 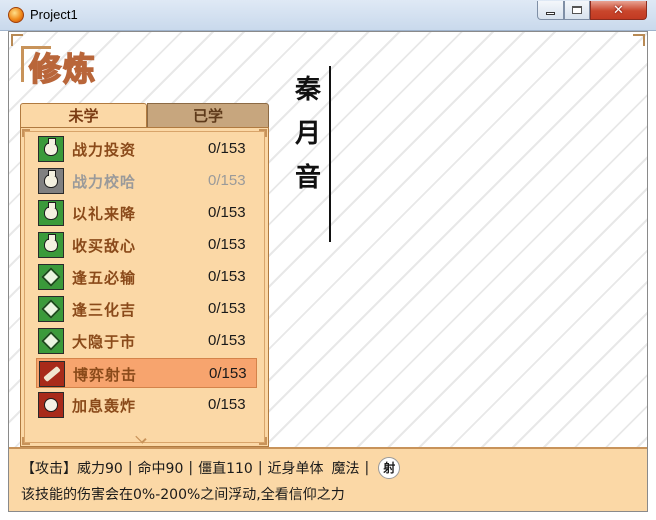 I want to click on skill-name: 逢五必输, so click(x=104, y=278).